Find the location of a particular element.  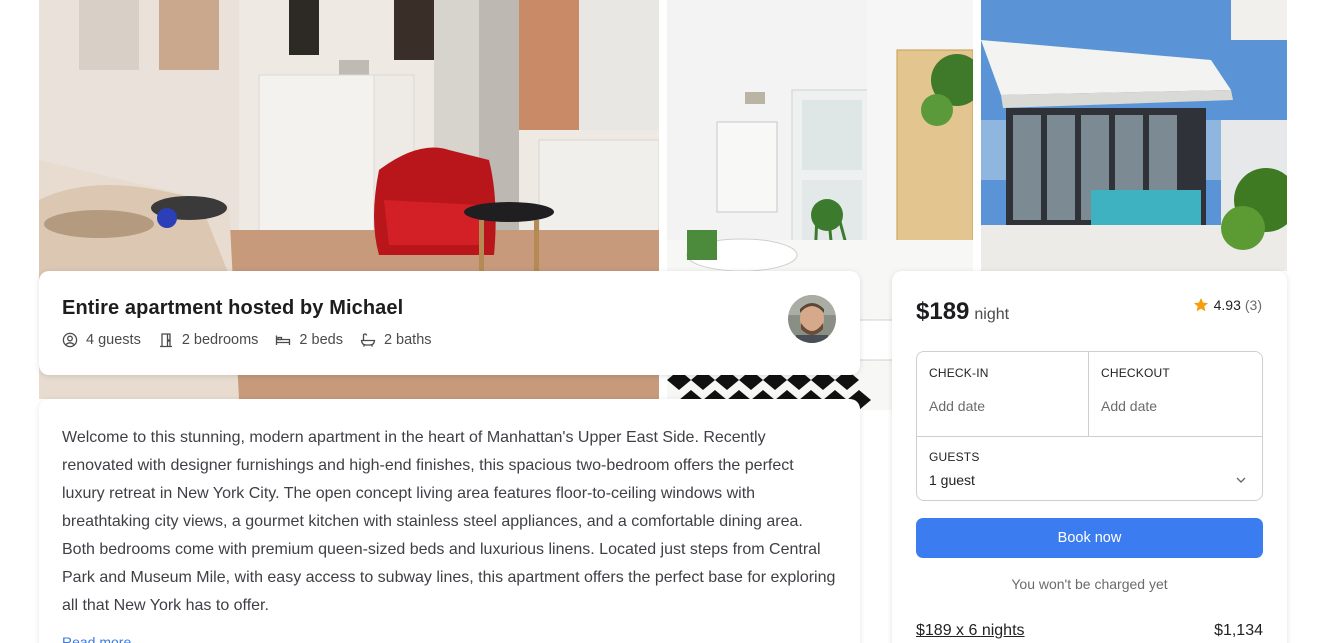

checkout-field: CHECKOUT Add date is located at coordinates (1175, 394).